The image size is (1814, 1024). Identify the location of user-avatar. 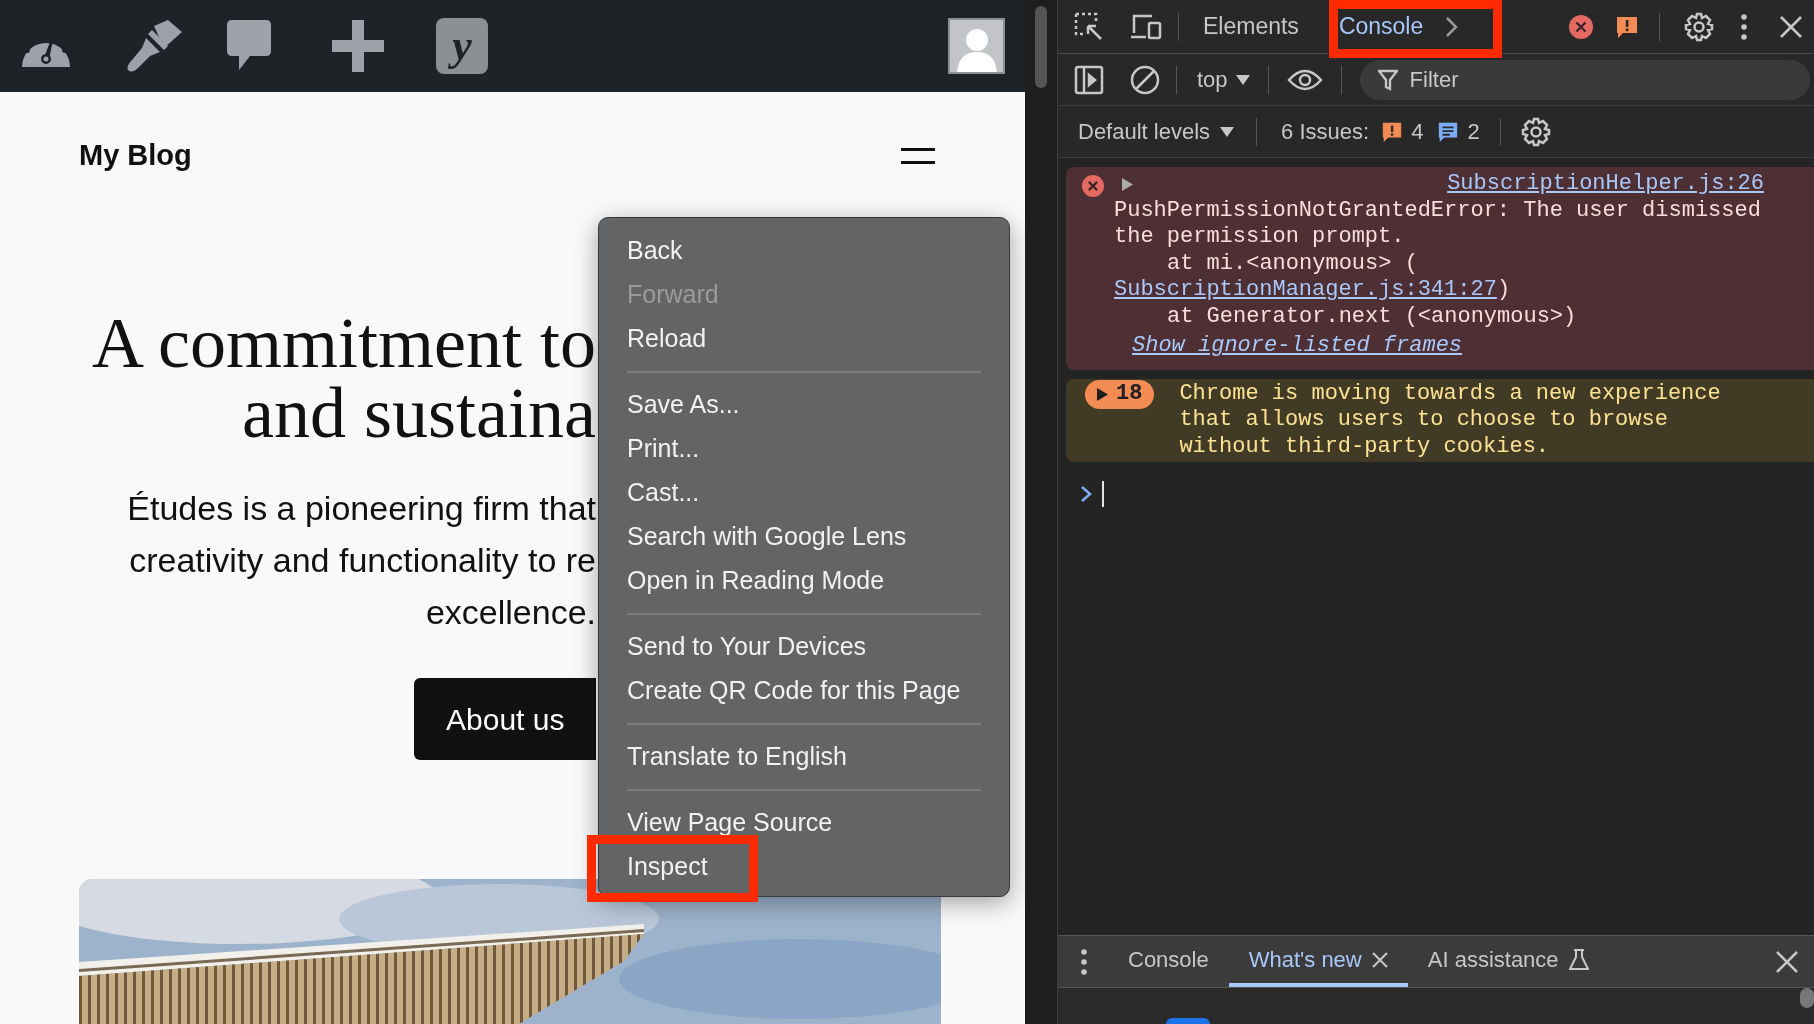
(977, 46).